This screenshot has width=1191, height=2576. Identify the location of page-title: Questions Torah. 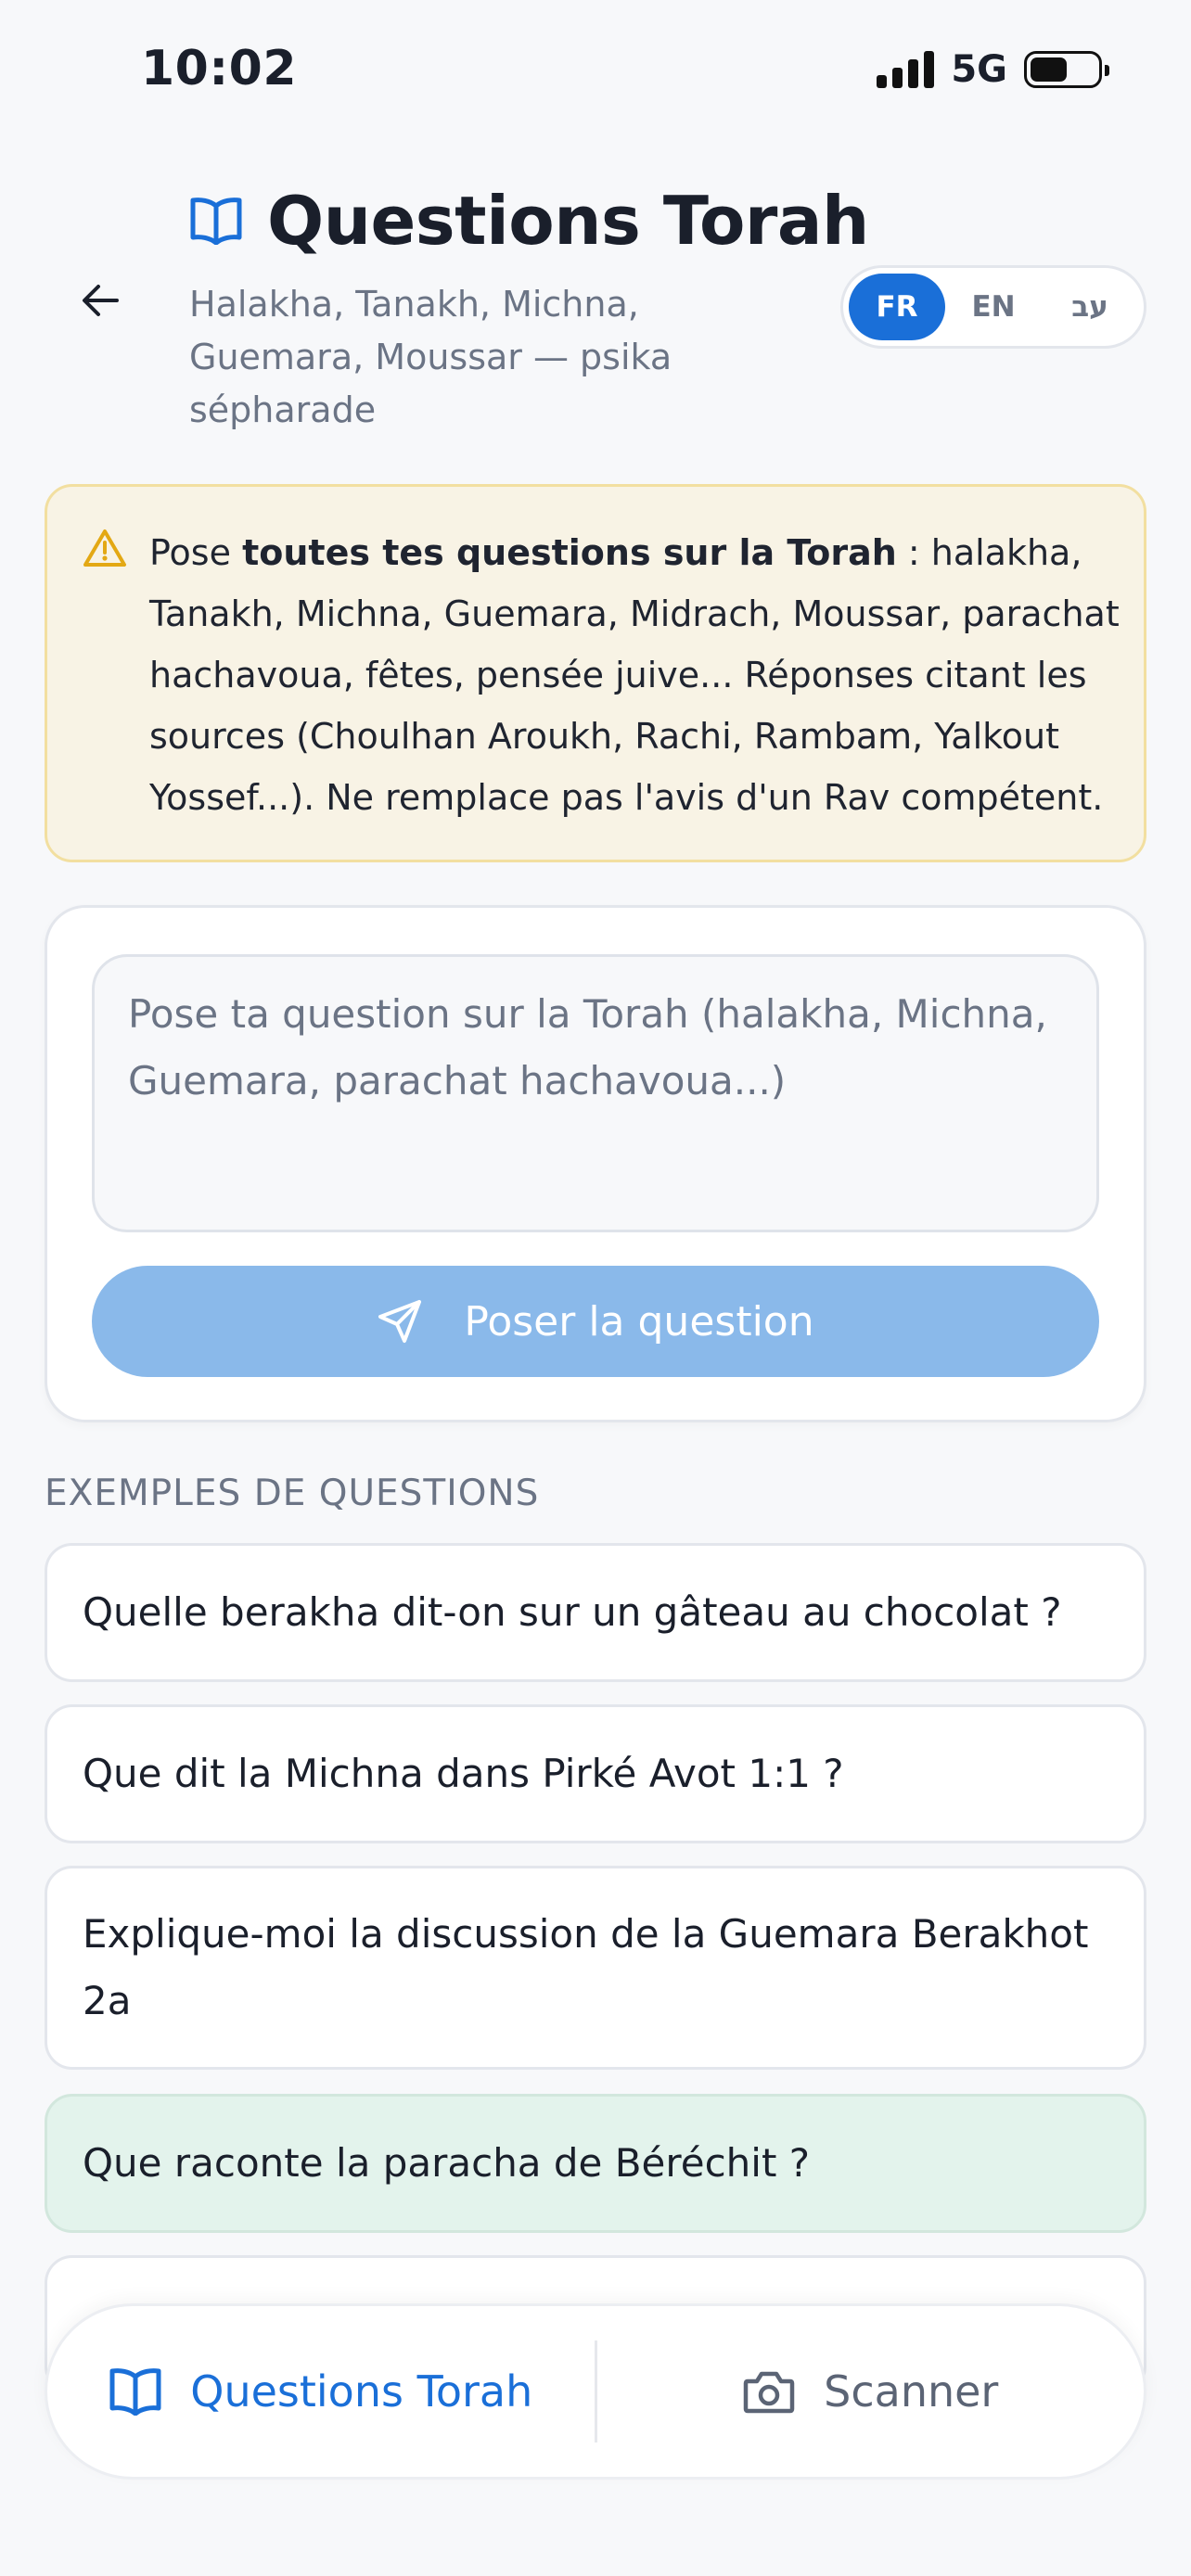
(568, 221).